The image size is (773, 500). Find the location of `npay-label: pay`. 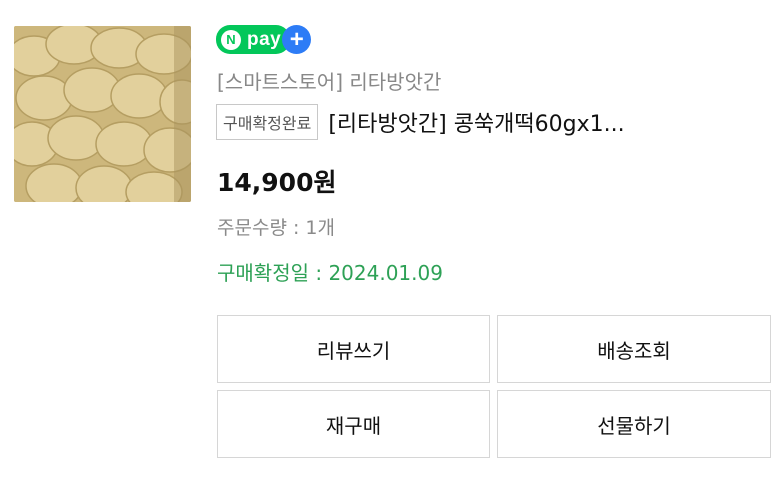

npay-label: pay is located at coordinates (264, 39).